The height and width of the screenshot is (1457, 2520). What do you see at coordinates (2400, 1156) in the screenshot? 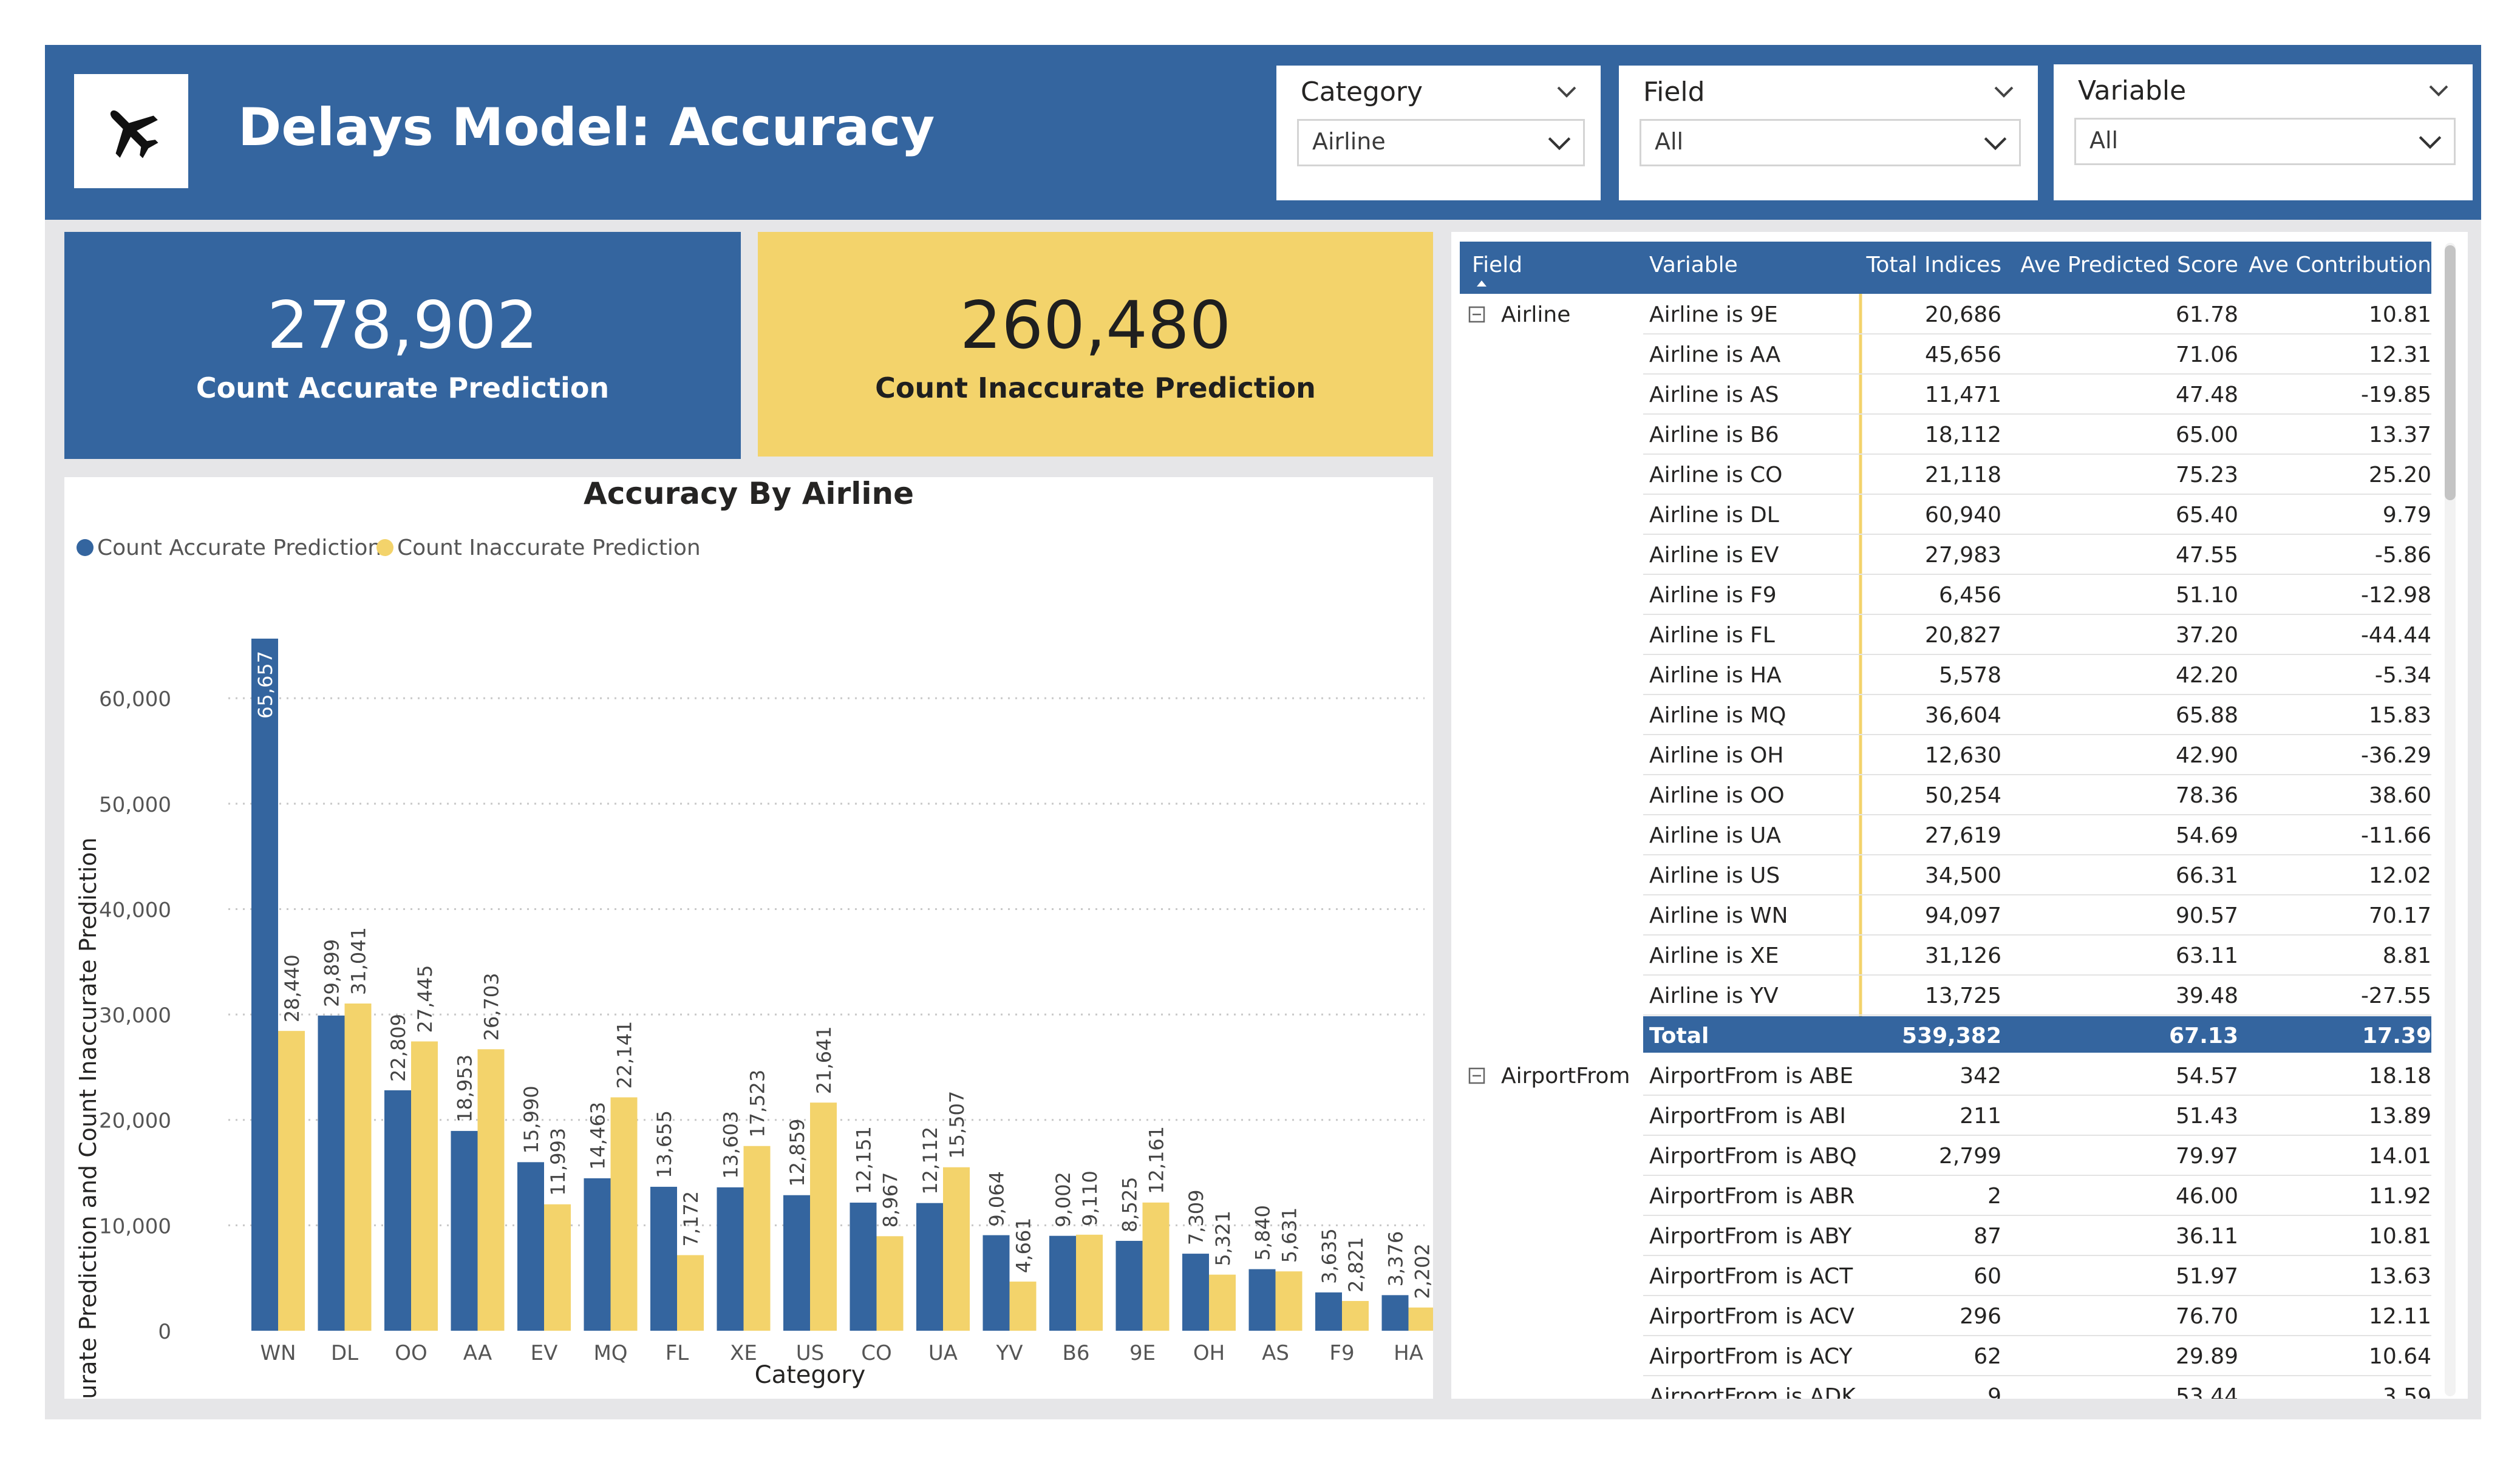
I see `contribution-cell: 14.01` at bounding box center [2400, 1156].